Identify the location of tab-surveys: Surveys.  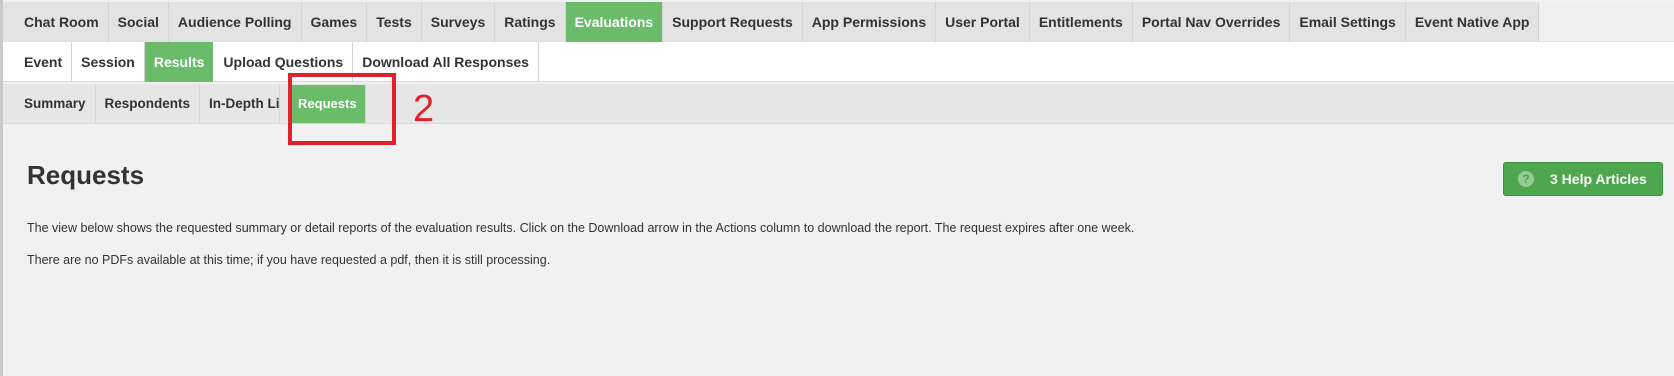
(459, 22).